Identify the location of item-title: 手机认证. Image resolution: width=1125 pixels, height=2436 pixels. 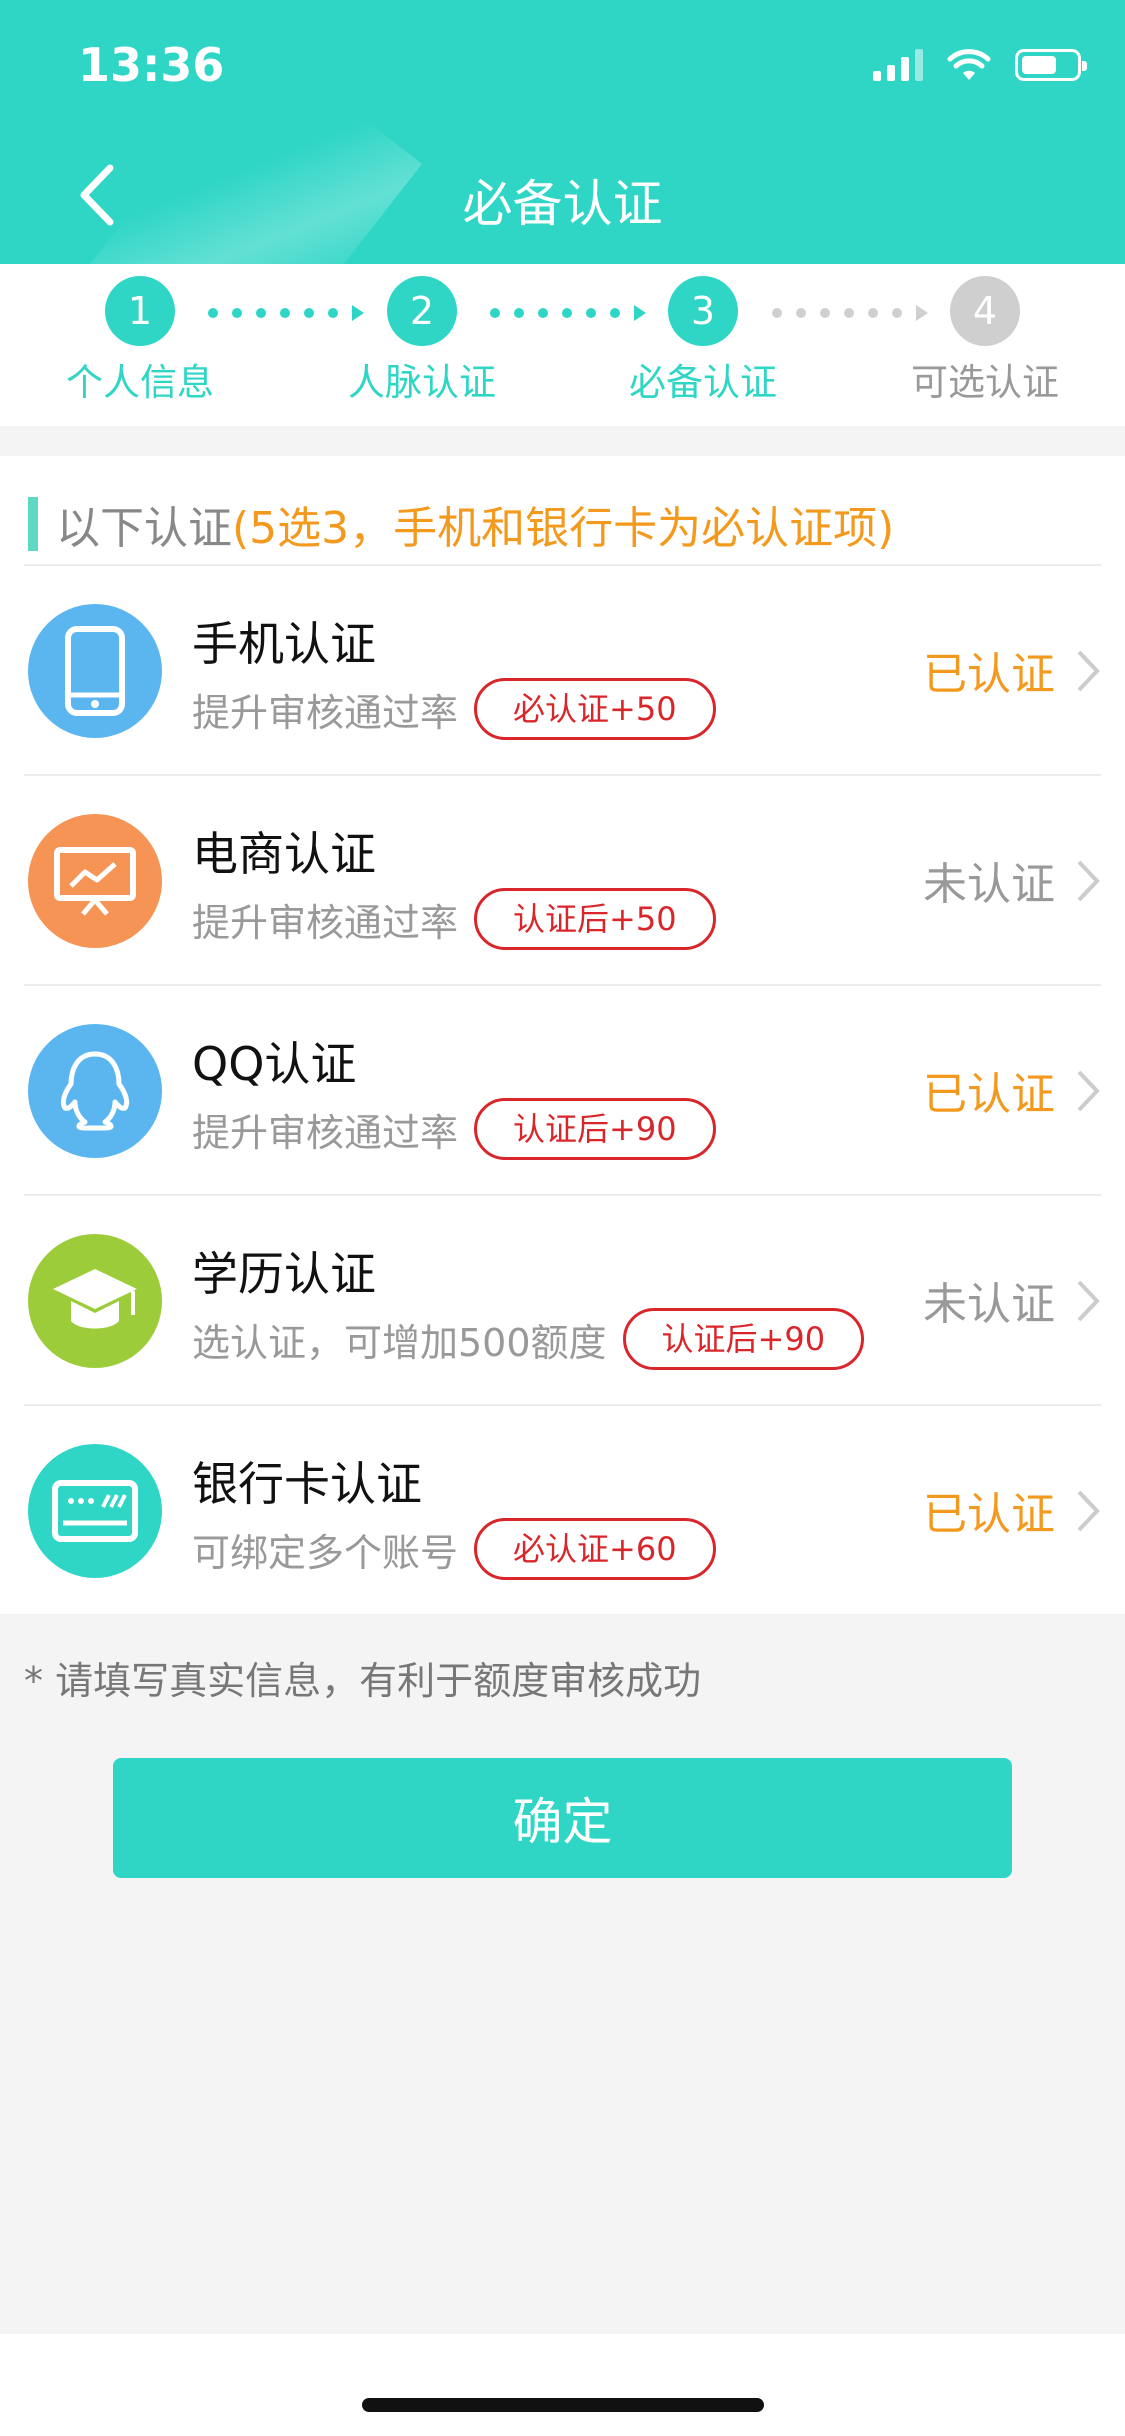
(284, 644).